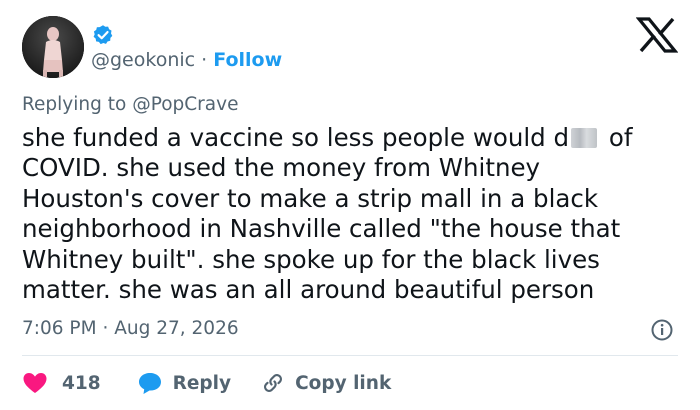  Describe the element at coordinates (149, 383) in the screenshot. I see `reply-bubble-icon` at that location.